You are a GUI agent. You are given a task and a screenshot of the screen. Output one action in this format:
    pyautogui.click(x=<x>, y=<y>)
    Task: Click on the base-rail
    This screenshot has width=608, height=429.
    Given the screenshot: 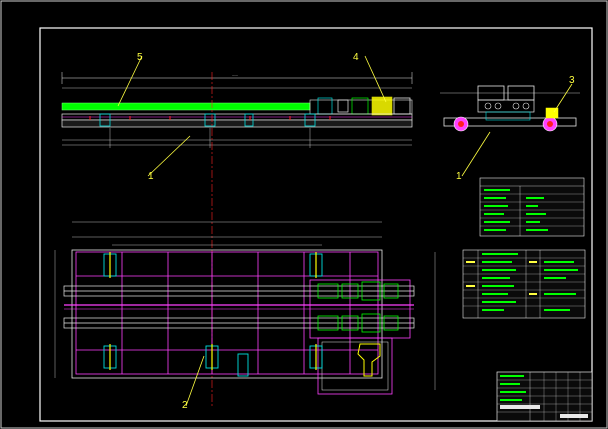 What is the action you would take?
    pyautogui.click(x=237, y=123)
    